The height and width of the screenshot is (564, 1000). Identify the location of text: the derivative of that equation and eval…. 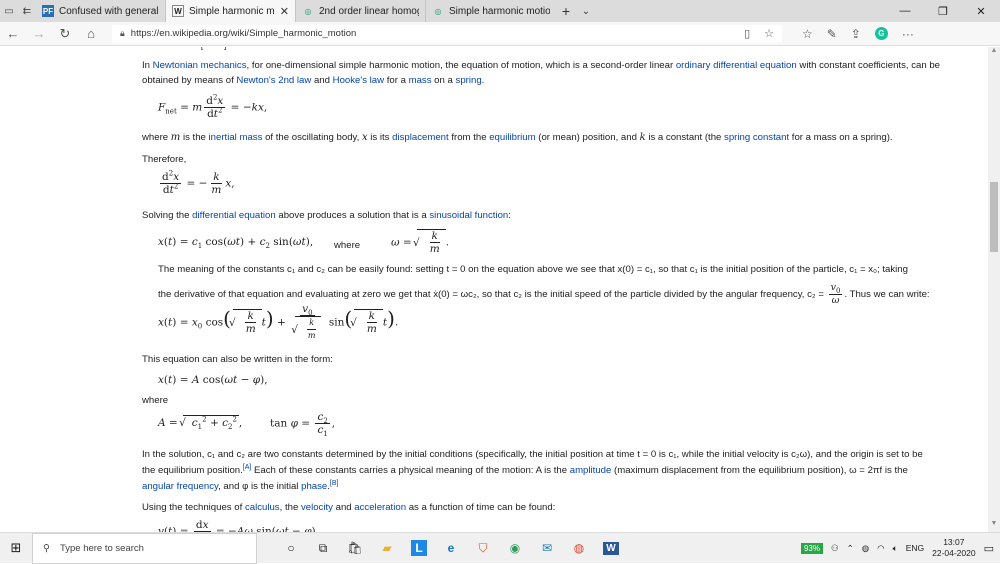
(491, 294).